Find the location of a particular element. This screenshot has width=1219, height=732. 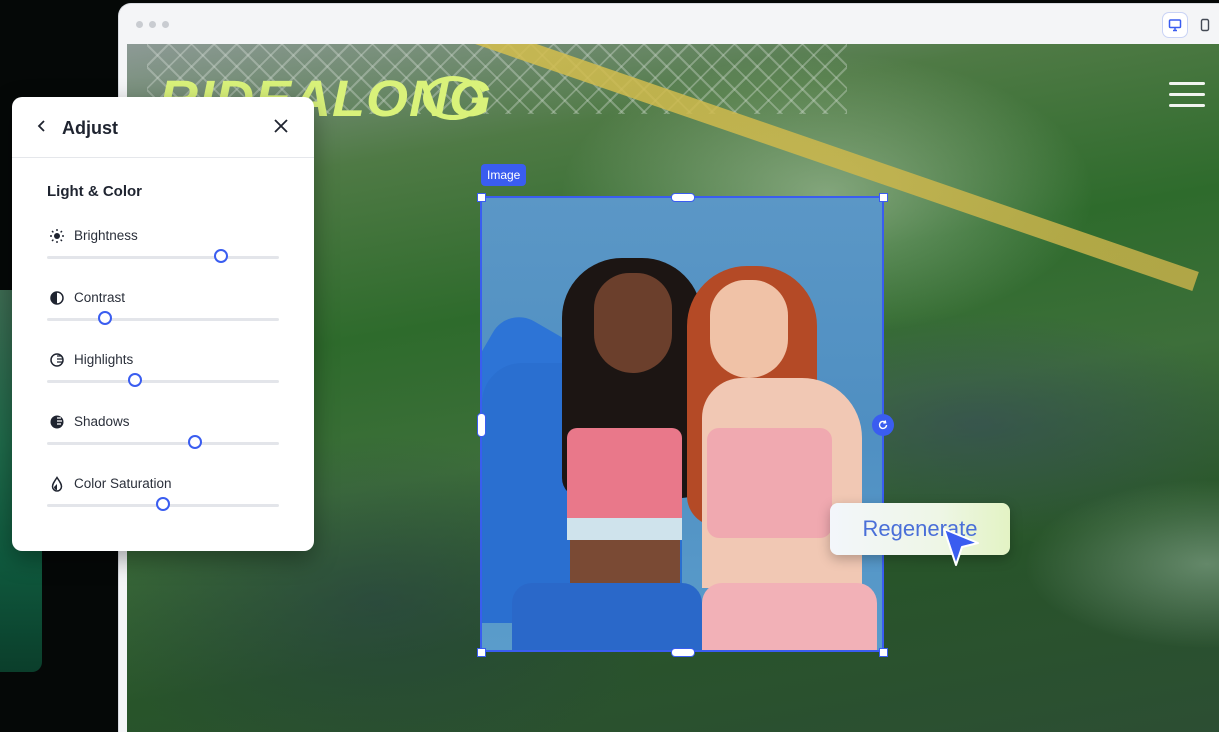

brightness-icon is located at coordinates (57, 236).